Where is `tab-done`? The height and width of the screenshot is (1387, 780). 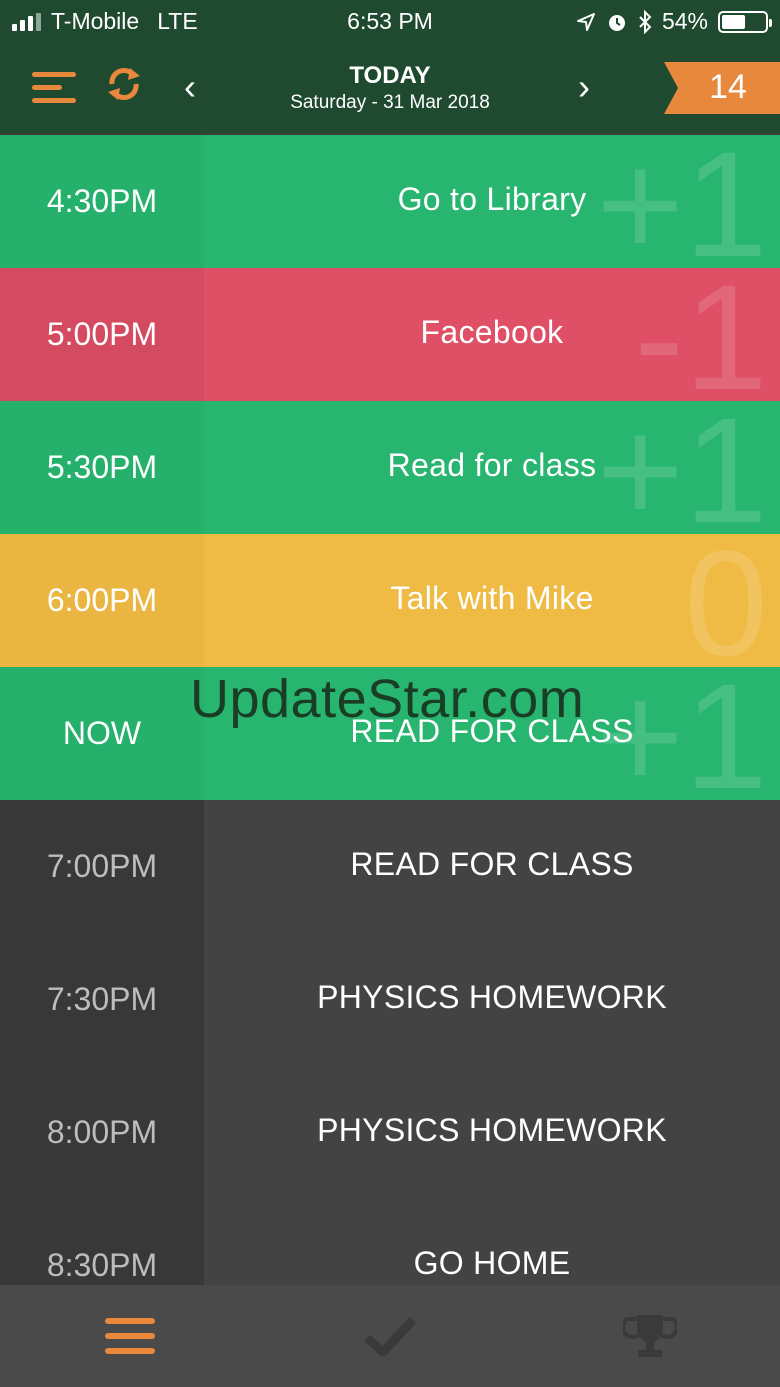 tab-done is located at coordinates (390, 1336).